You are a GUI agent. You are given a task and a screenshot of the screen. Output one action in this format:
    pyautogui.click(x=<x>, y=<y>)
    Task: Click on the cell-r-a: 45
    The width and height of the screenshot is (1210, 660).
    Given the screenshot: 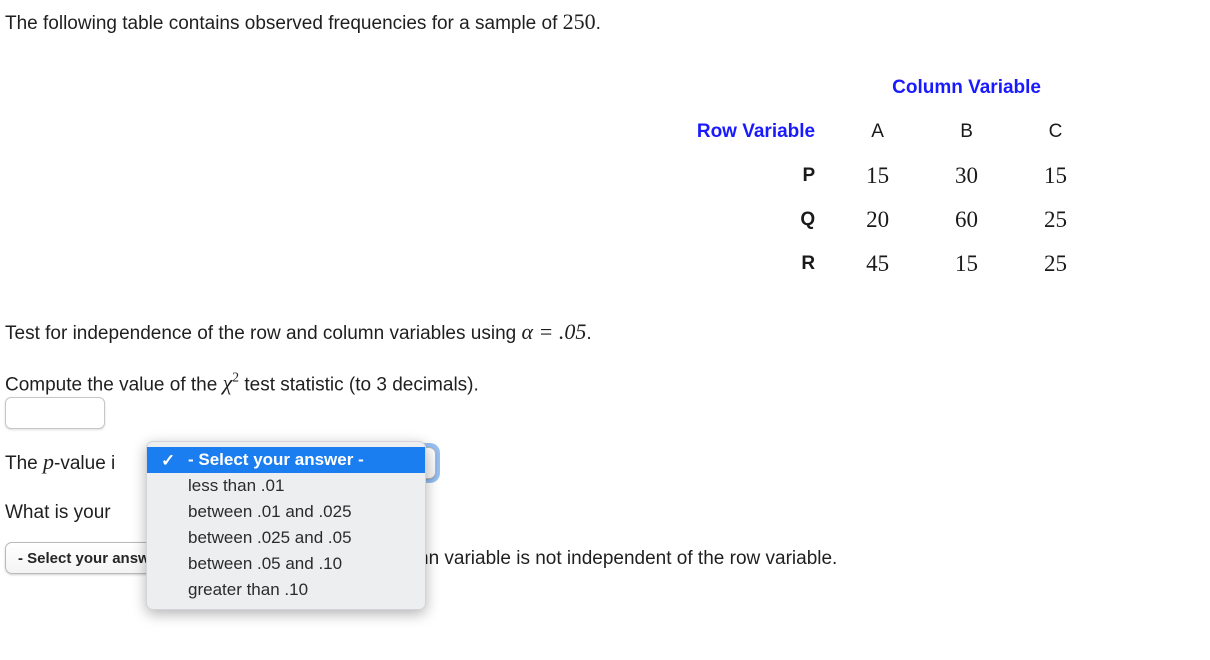 What is the action you would take?
    pyautogui.click(x=878, y=263)
    